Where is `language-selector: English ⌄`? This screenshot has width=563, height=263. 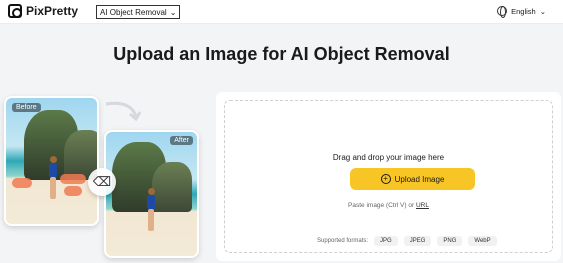
language-selector: English ⌄ is located at coordinates (521, 12).